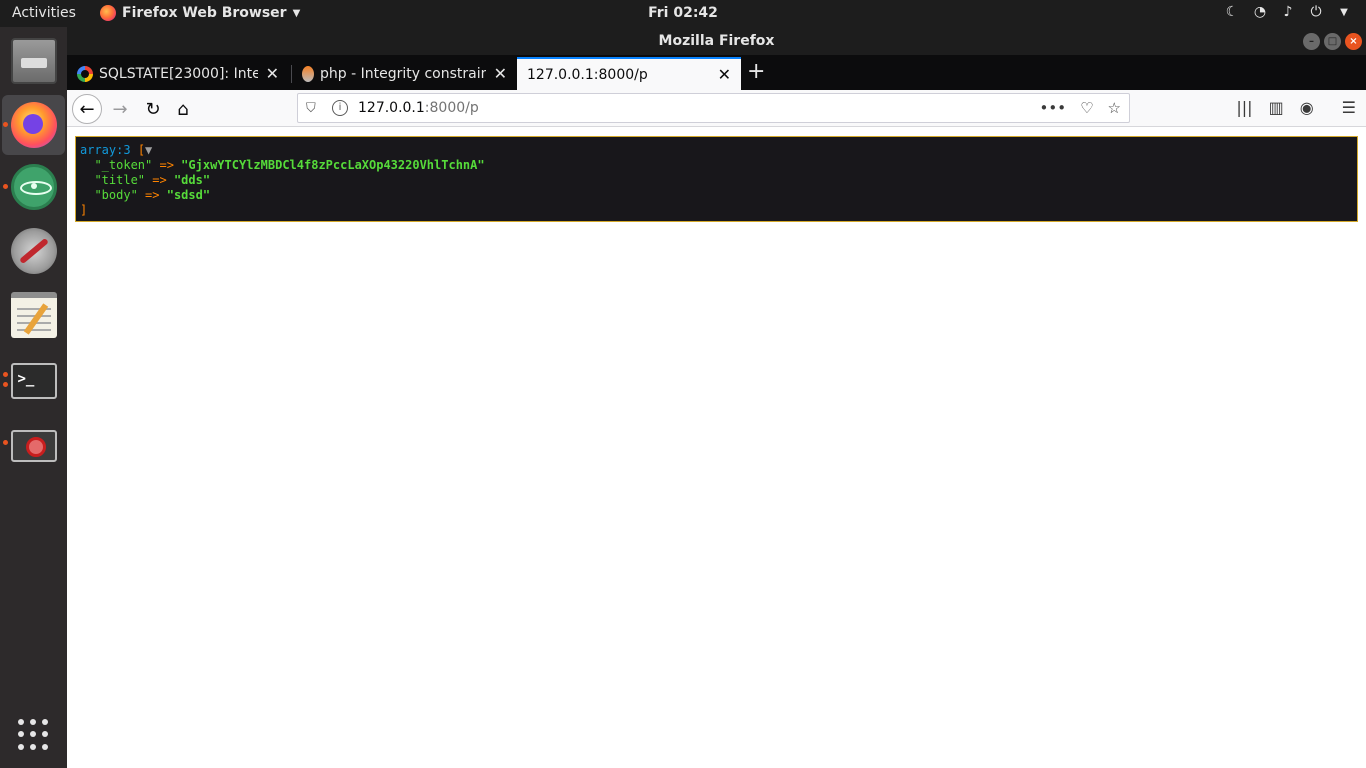 This screenshot has width=1366, height=768. I want to click on url-host: 127.0.0.1, so click(391, 108).